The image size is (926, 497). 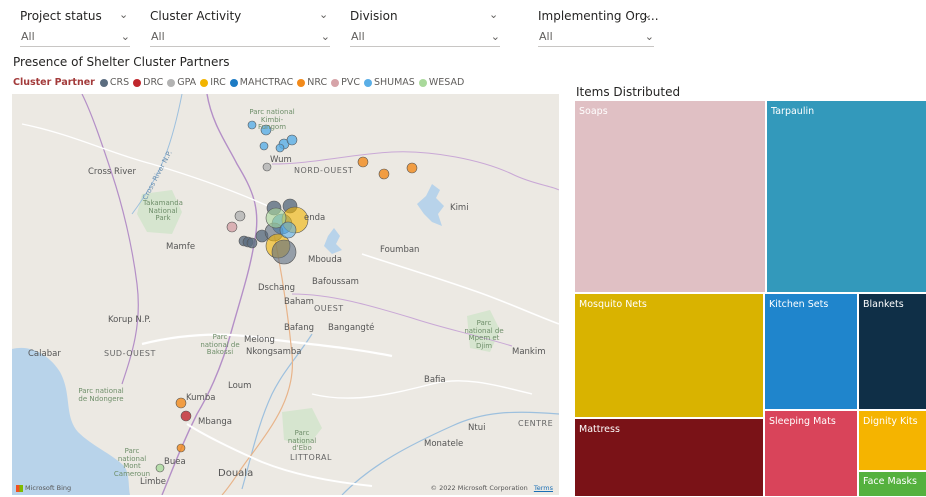 I want to click on partner-bubble-wesad, so click(x=160, y=468).